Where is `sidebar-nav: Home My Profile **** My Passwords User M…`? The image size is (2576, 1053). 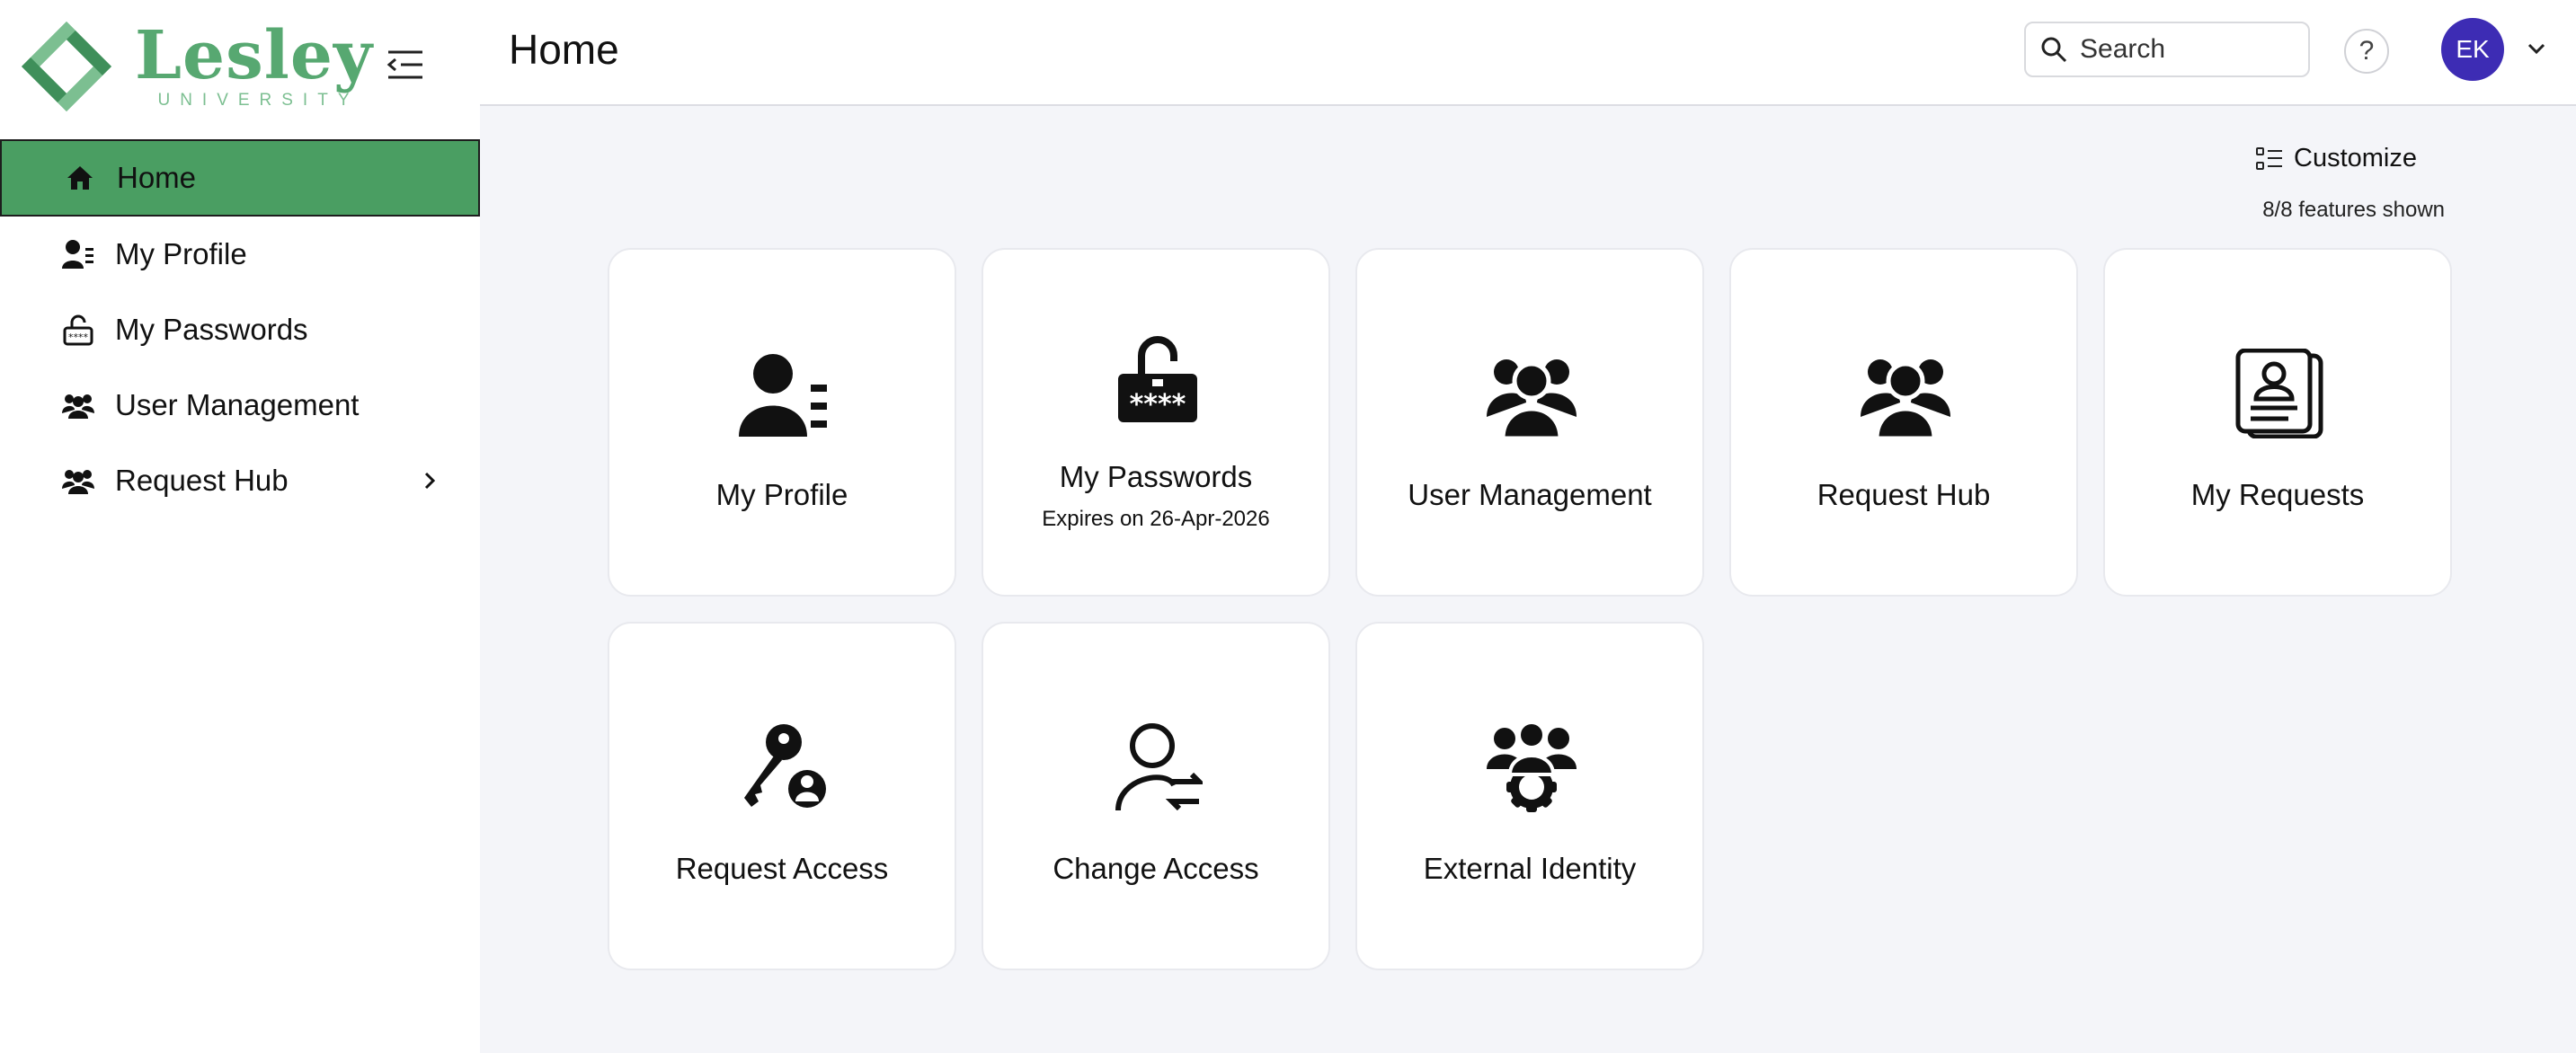
sidebar-nav: Home My Profile **** My Passwords User M… is located at coordinates (240, 328).